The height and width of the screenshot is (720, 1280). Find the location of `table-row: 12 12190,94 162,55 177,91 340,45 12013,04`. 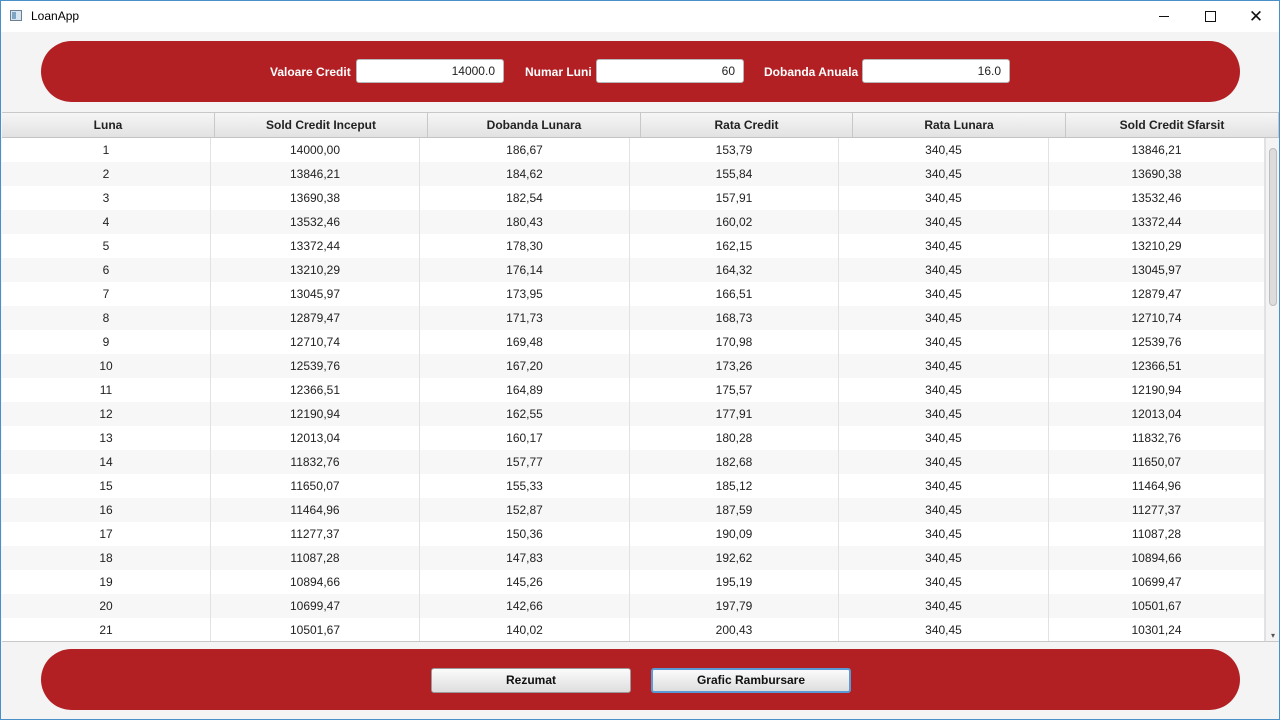

table-row: 12 12190,94 162,55 177,91 340,45 12013,04 is located at coordinates (633, 414).